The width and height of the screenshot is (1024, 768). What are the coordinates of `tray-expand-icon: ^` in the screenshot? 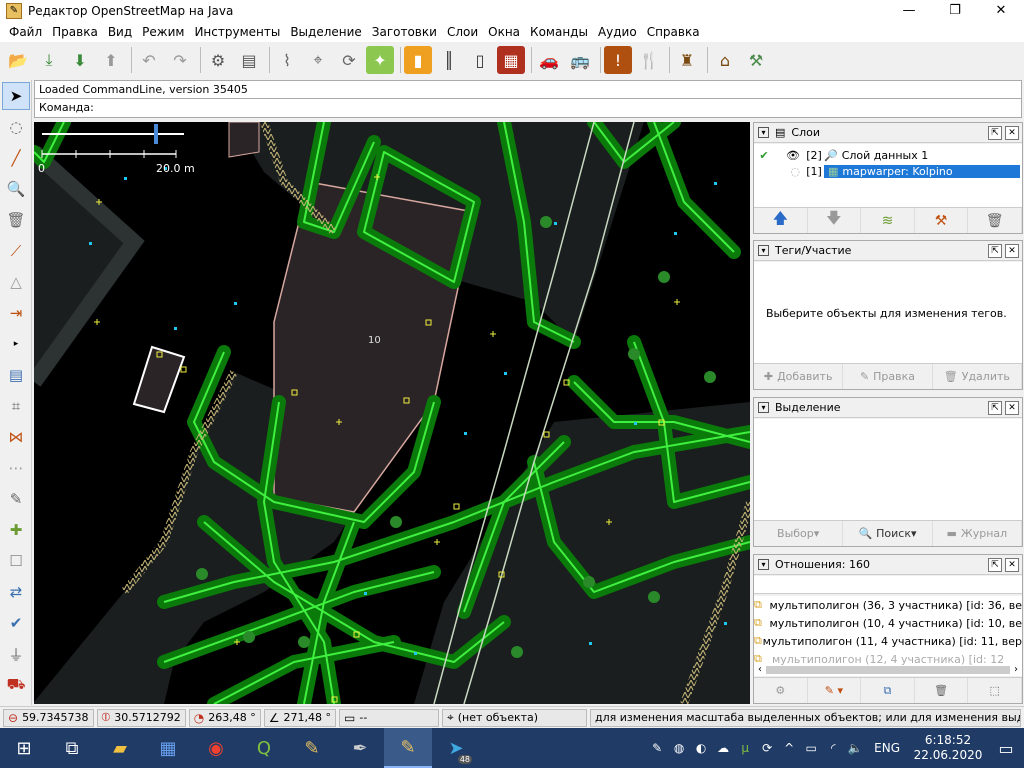 It's located at (789, 748).